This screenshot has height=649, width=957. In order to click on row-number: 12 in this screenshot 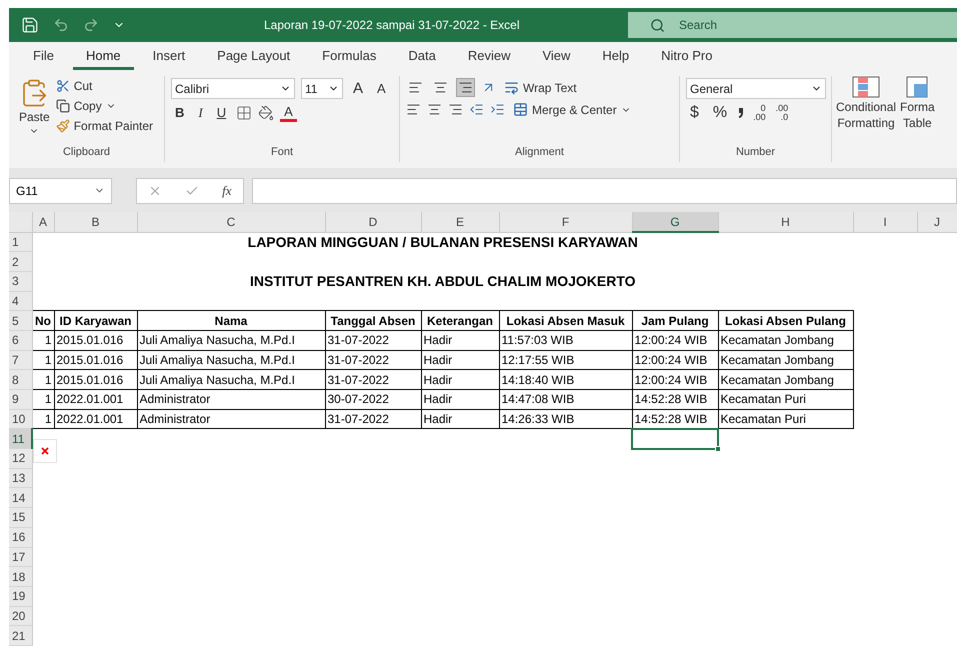, I will do `click(20, 458)`.